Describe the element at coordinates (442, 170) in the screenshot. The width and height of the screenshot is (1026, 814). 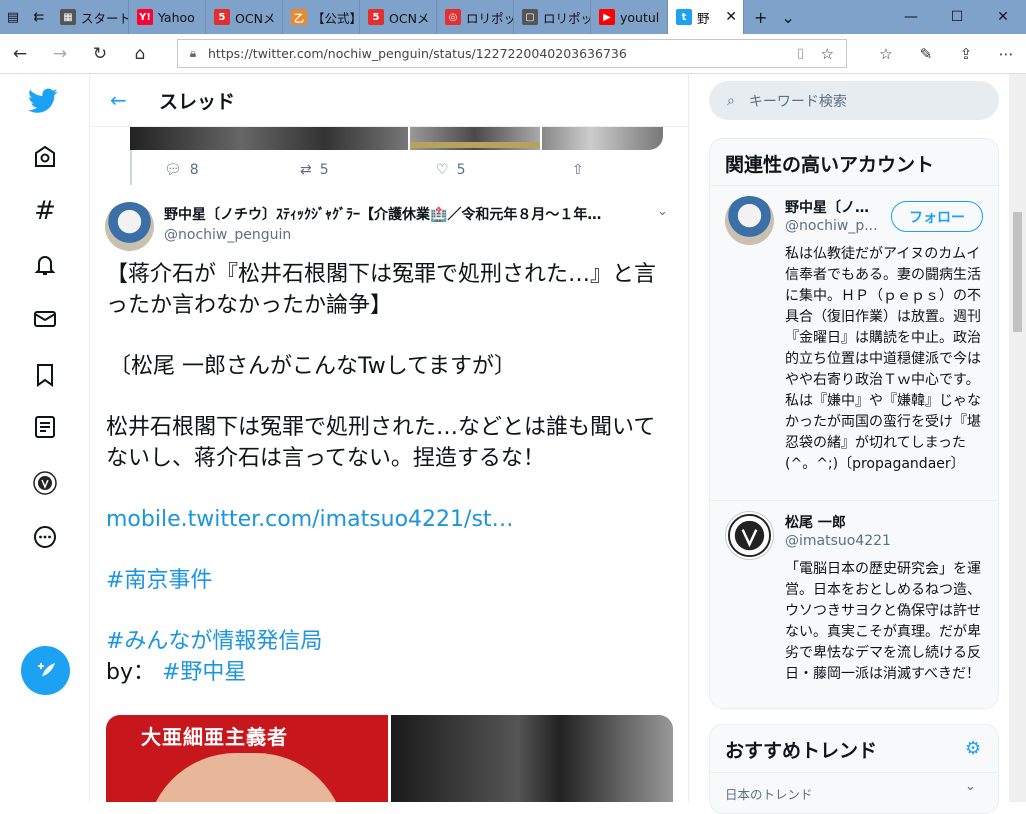
I see `heart-icon: ♡` at that location.